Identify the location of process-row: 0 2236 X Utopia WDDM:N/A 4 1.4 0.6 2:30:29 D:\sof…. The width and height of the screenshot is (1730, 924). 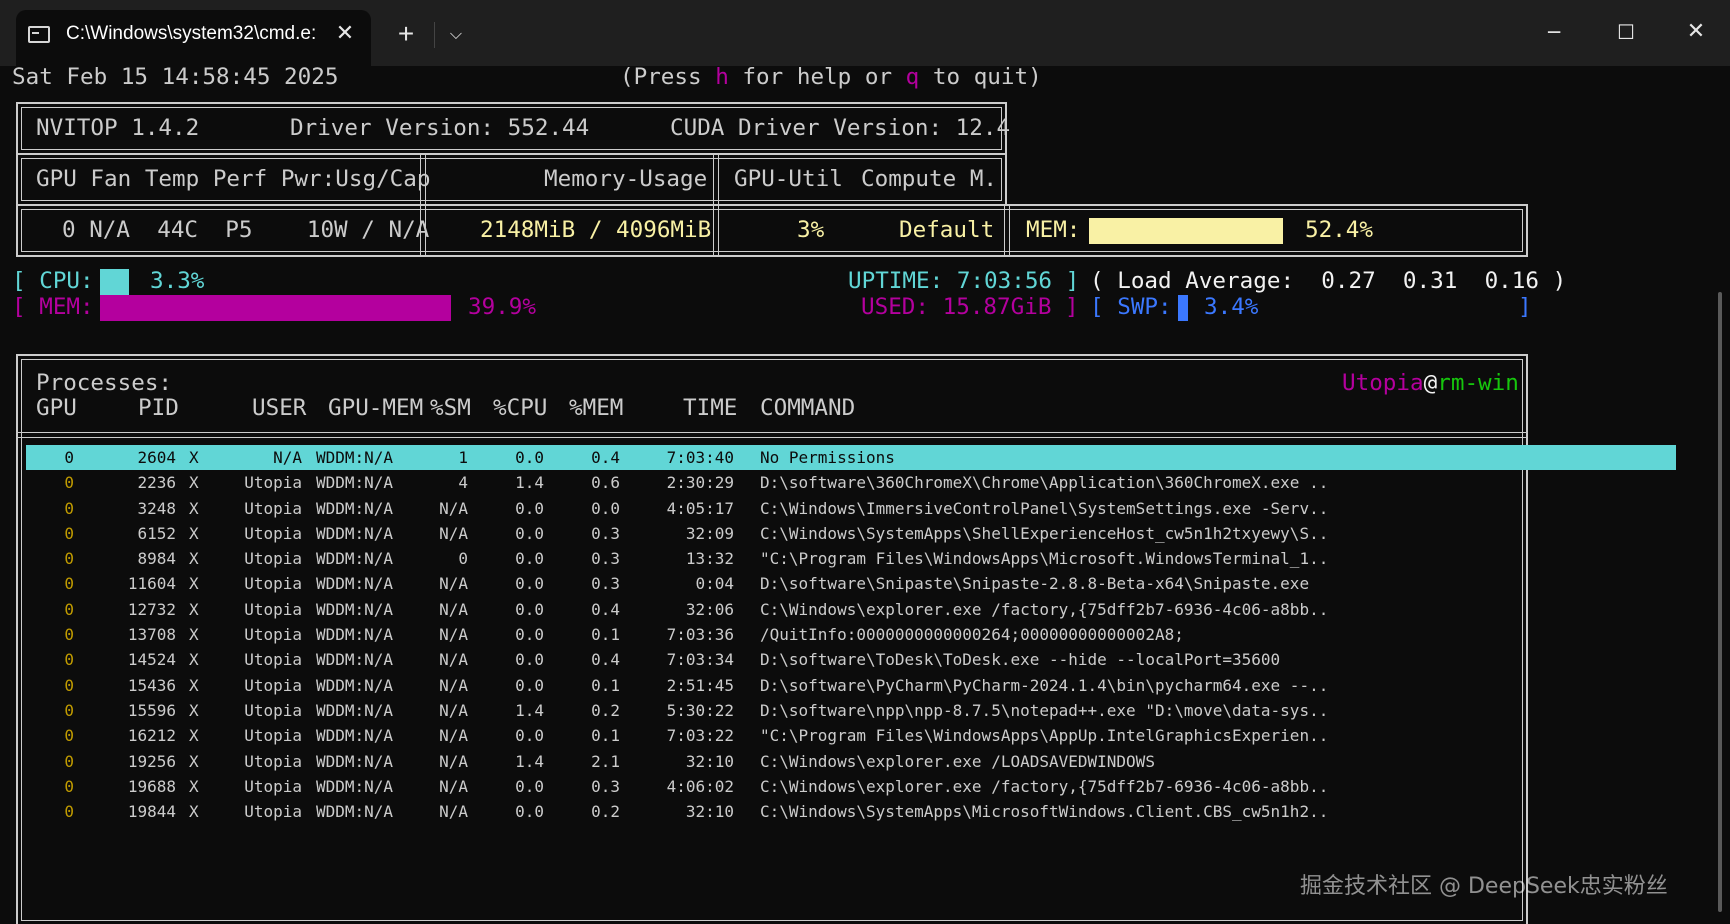
(851, 482).